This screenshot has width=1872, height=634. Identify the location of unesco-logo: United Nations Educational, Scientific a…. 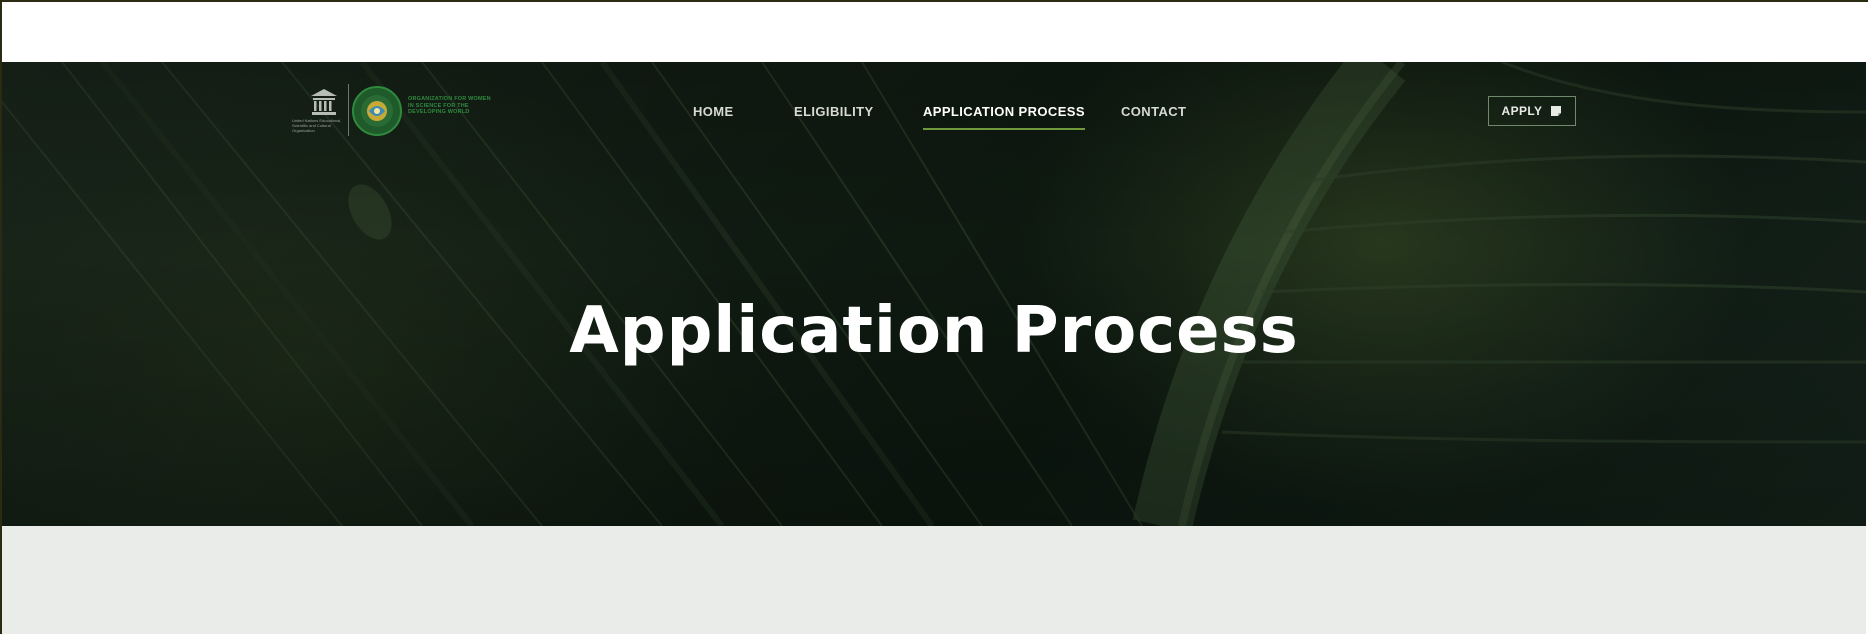
(317, 111).